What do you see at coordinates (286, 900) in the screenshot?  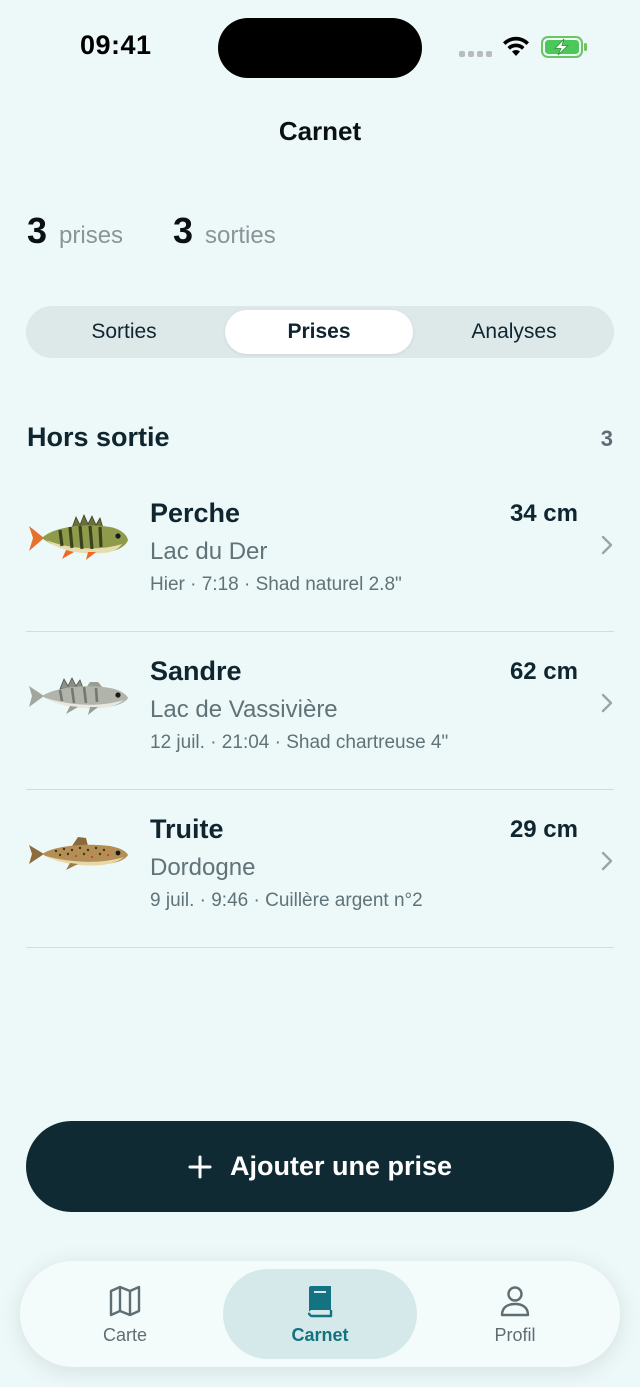 I see `catch-meta: 9 juil. · 9:46 · Cuillère argent n°2` at bounding box center [286, 900].